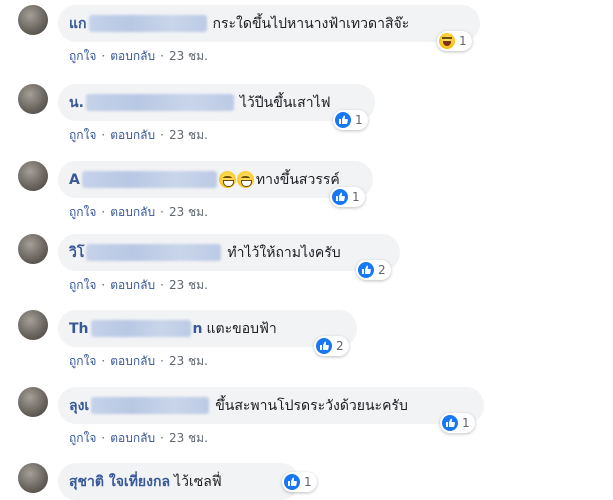 The image size is (613, 500). Describe the element at coordinates (79, 406) in the screenshot. I see `commenter-name: ลุงเ` at that location.